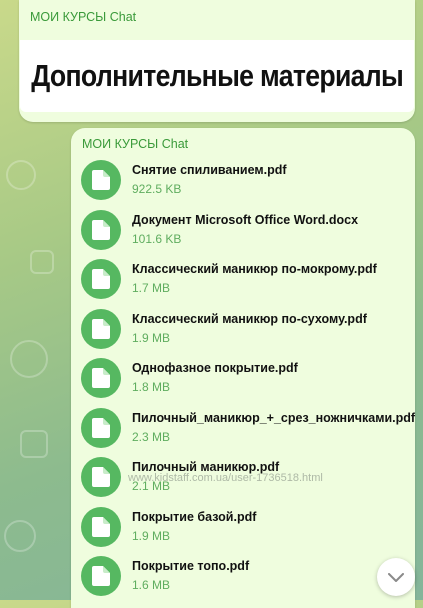 The height and width of the screenshot is (608, 423). What do you see at coordinates (246, 185) in the screenshot?
I see `file-item: Снятие спиливанием.pdf 922.5 KB` at bounding box center [246, 185].